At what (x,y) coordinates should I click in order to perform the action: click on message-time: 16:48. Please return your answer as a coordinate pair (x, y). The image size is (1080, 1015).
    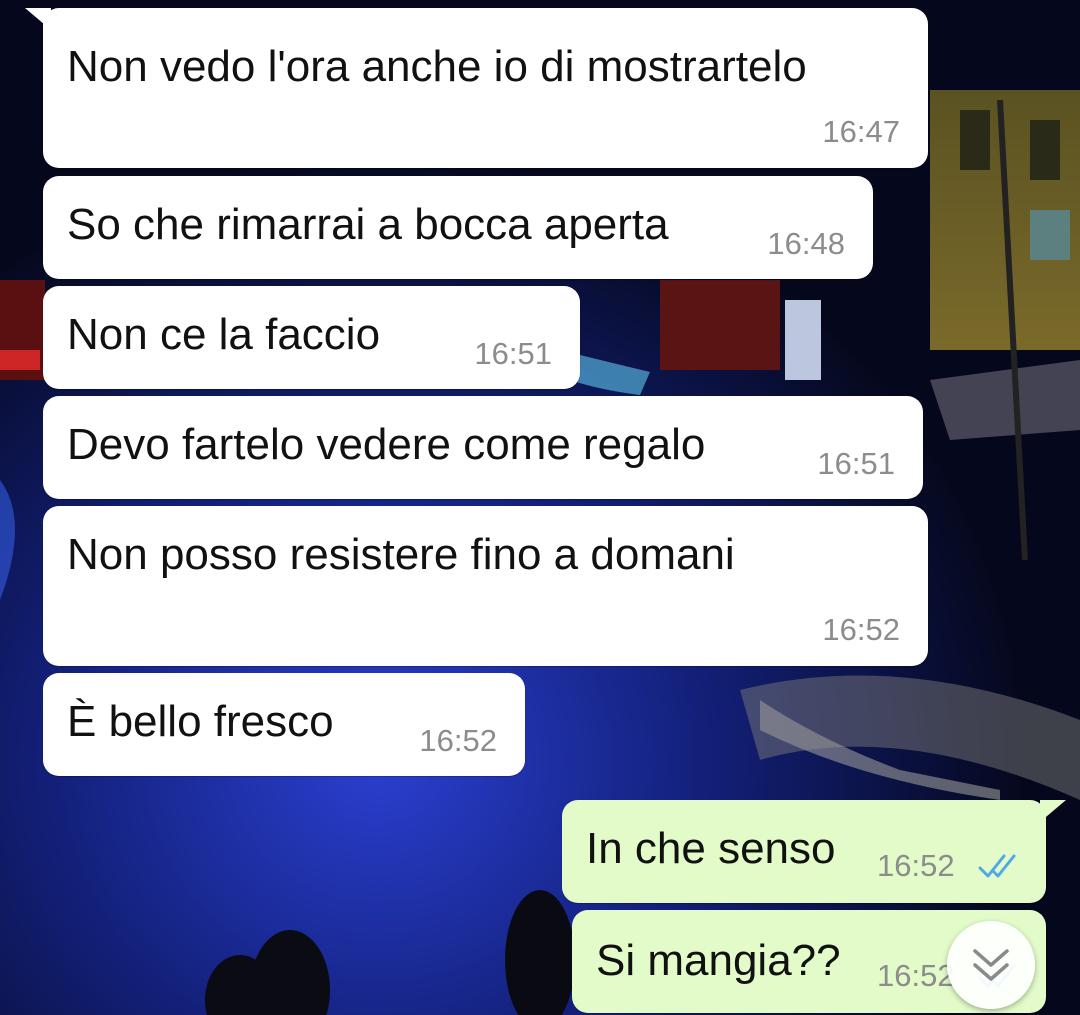
    Looking at the image, I should click on (806, 243).